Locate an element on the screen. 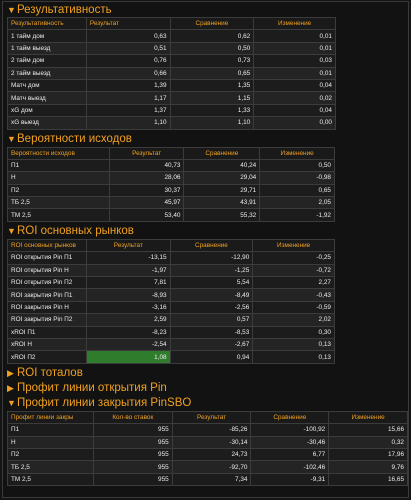 The height and width of the screenshot is (500, 411). table-row: ROI закрытия Pin П2 2,59 0,57 2,02 is located at coordinates (171, 320).